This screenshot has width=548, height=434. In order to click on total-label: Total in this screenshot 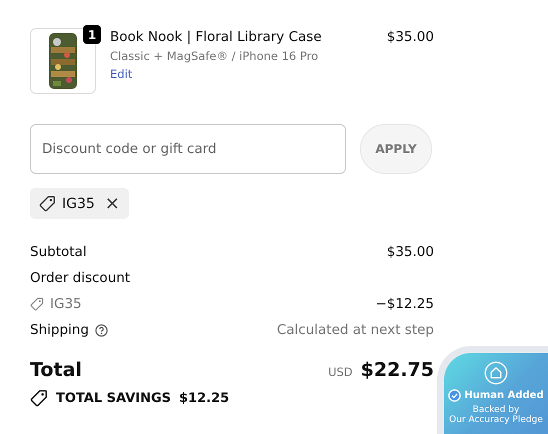, I will do `click(56, 370)`.